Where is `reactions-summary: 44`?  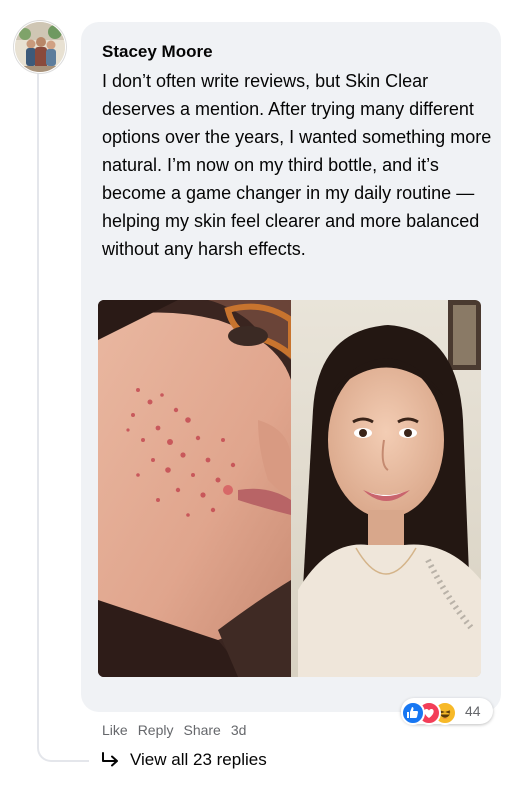 reactions-summary: 44 is located at coordinates (447, 711).